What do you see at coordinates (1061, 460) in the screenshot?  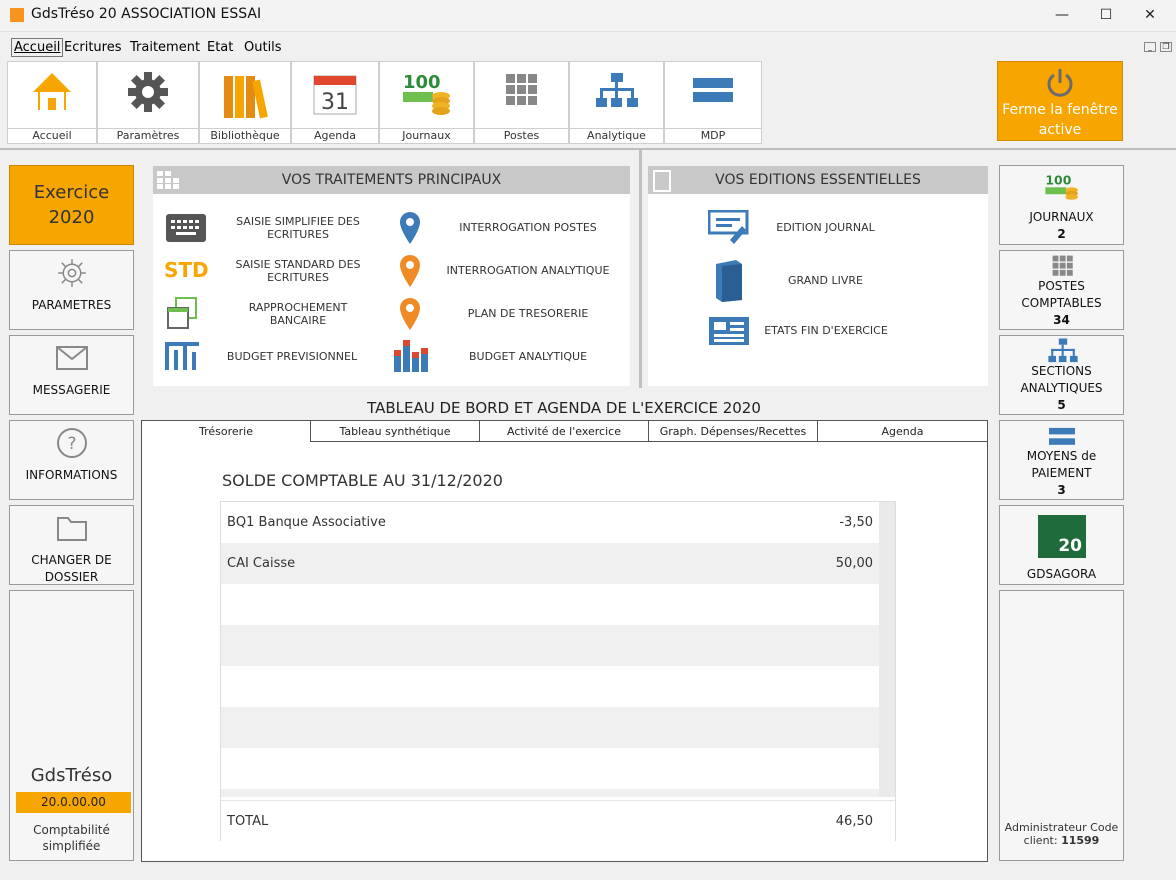 I see `moyens-paiement-button: MOYENS de PAIEMENT 3` at bounding box center [1061, 460].